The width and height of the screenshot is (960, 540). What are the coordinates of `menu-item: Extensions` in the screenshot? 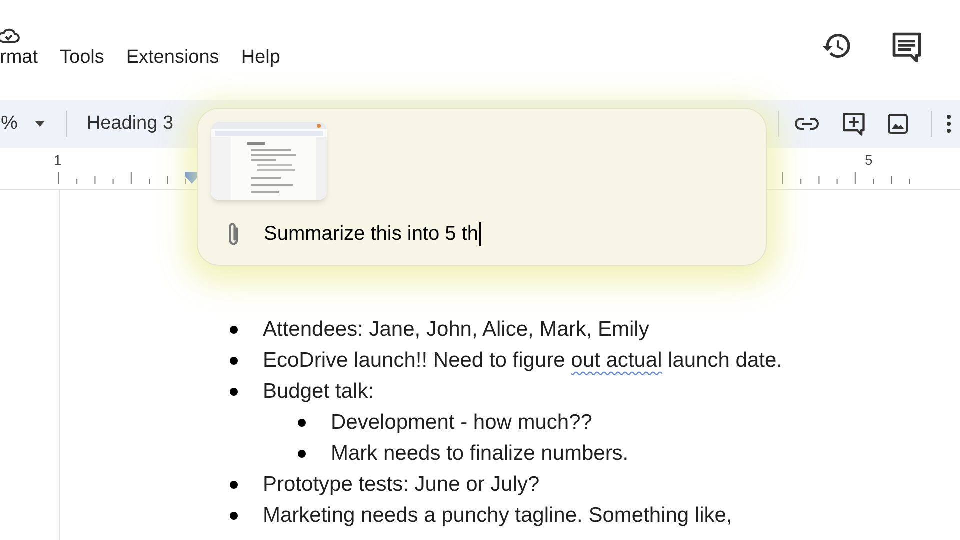 It's located at (173, 58).